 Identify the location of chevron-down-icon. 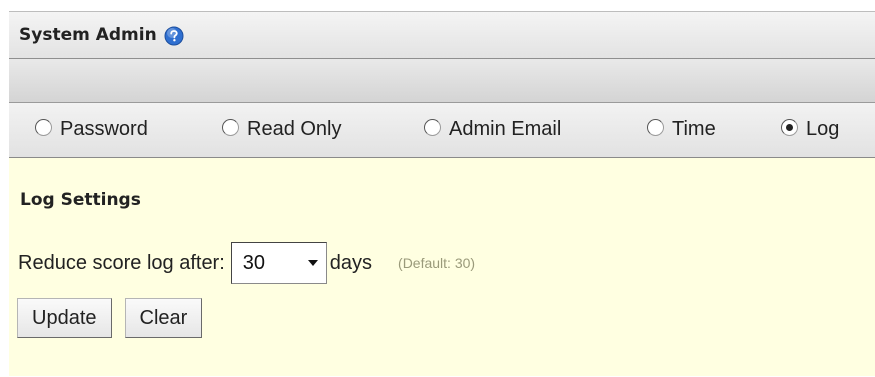
(312, 263).